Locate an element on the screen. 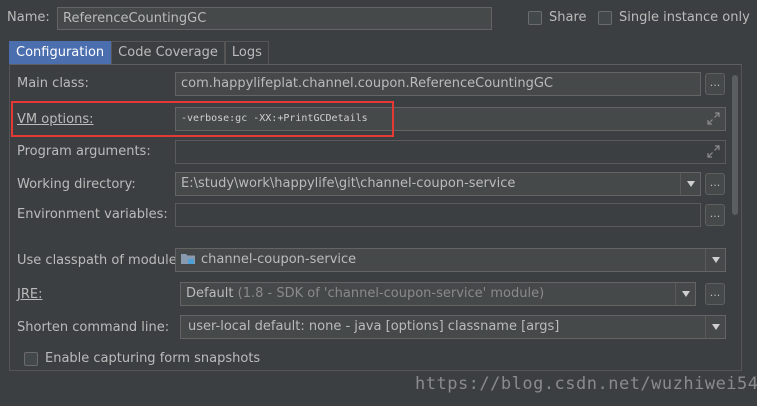  share-checkbox-row: Share is located at coordinates (557, 17).